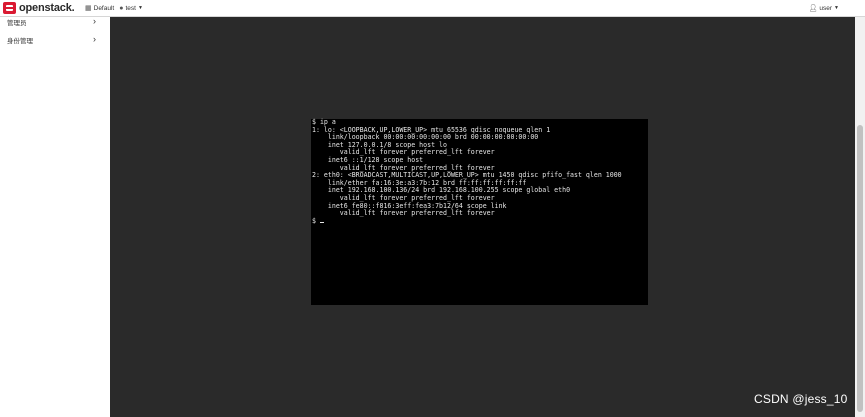 This screenshot has width=865, height=417. Describe the element at coordinates (47, 8) in the screenshot. I see `brand-name: openstack.` at that location.